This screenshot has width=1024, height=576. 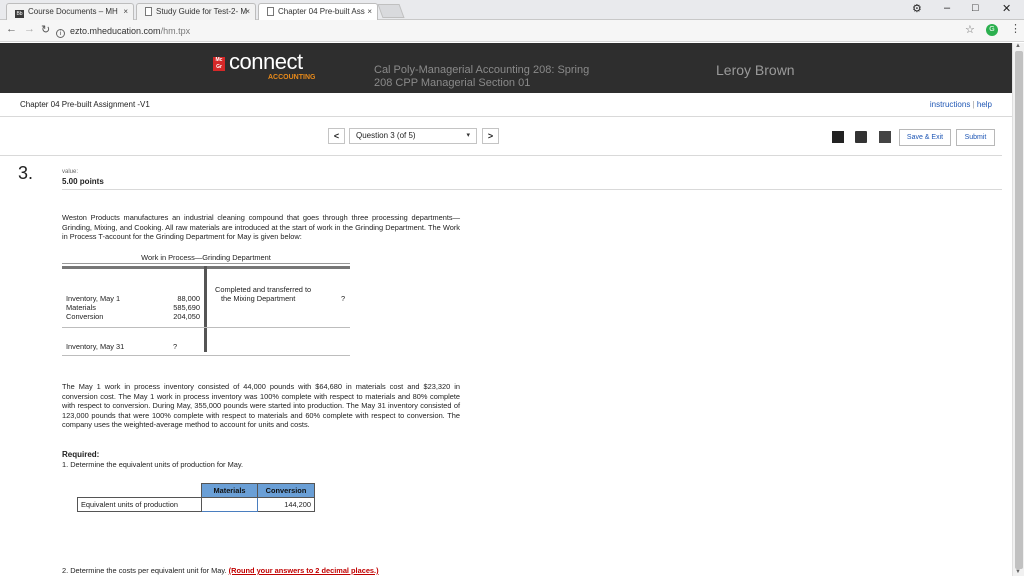 I want to click on materials-header: Materials, so click(x=229, y=490).